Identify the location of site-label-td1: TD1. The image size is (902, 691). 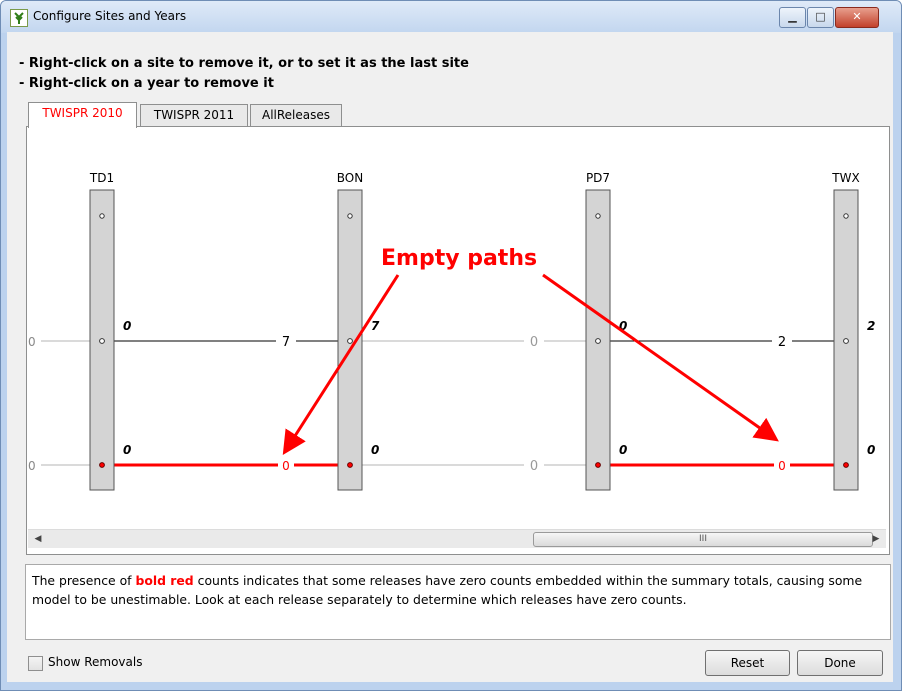
(101, 178).